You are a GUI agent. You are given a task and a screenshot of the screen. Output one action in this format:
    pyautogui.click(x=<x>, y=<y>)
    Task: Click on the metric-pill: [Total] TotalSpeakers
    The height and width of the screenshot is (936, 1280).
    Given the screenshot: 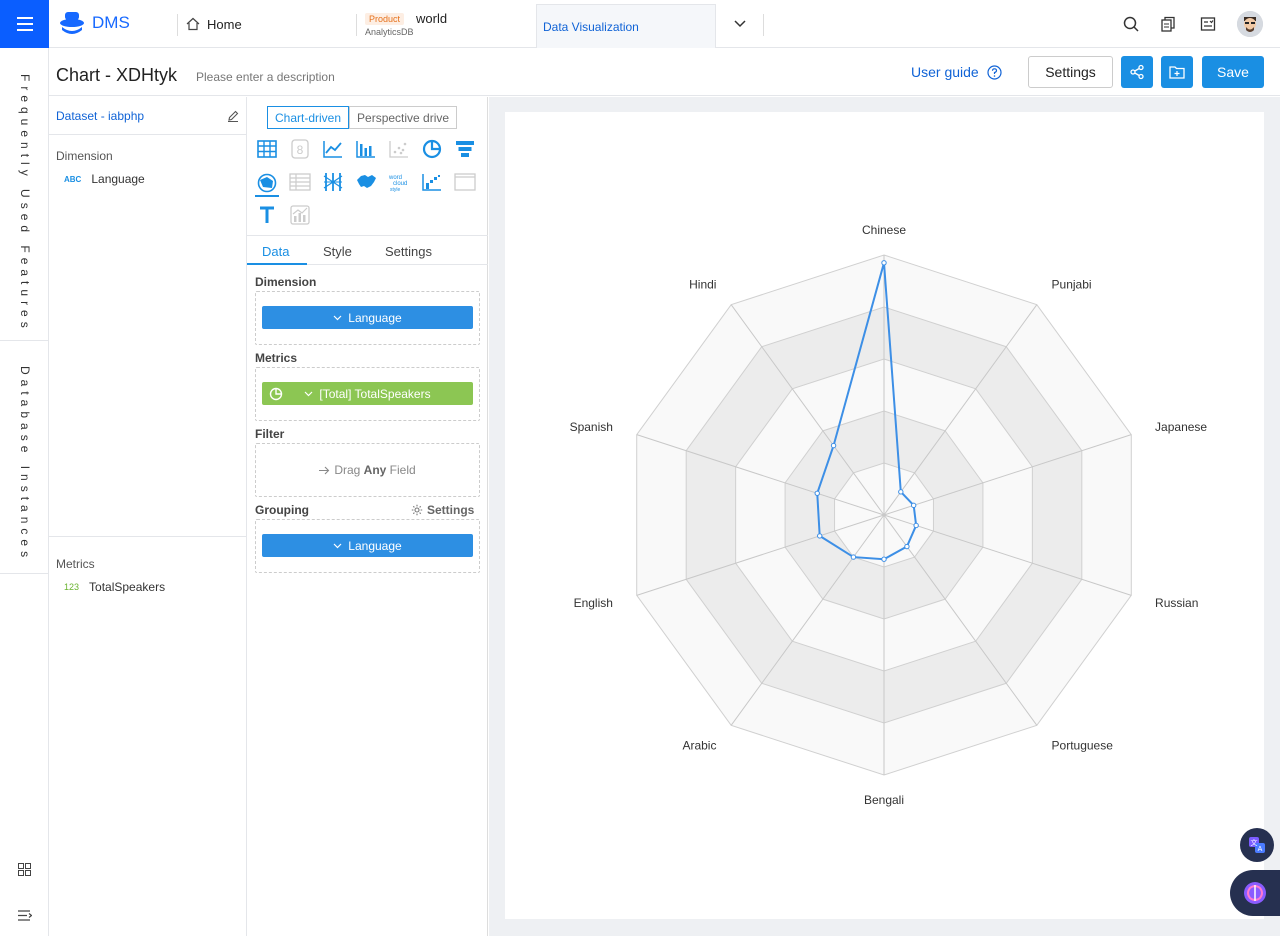 What is the action you would take?
    pyautogui.click(x=367, y=393)
    